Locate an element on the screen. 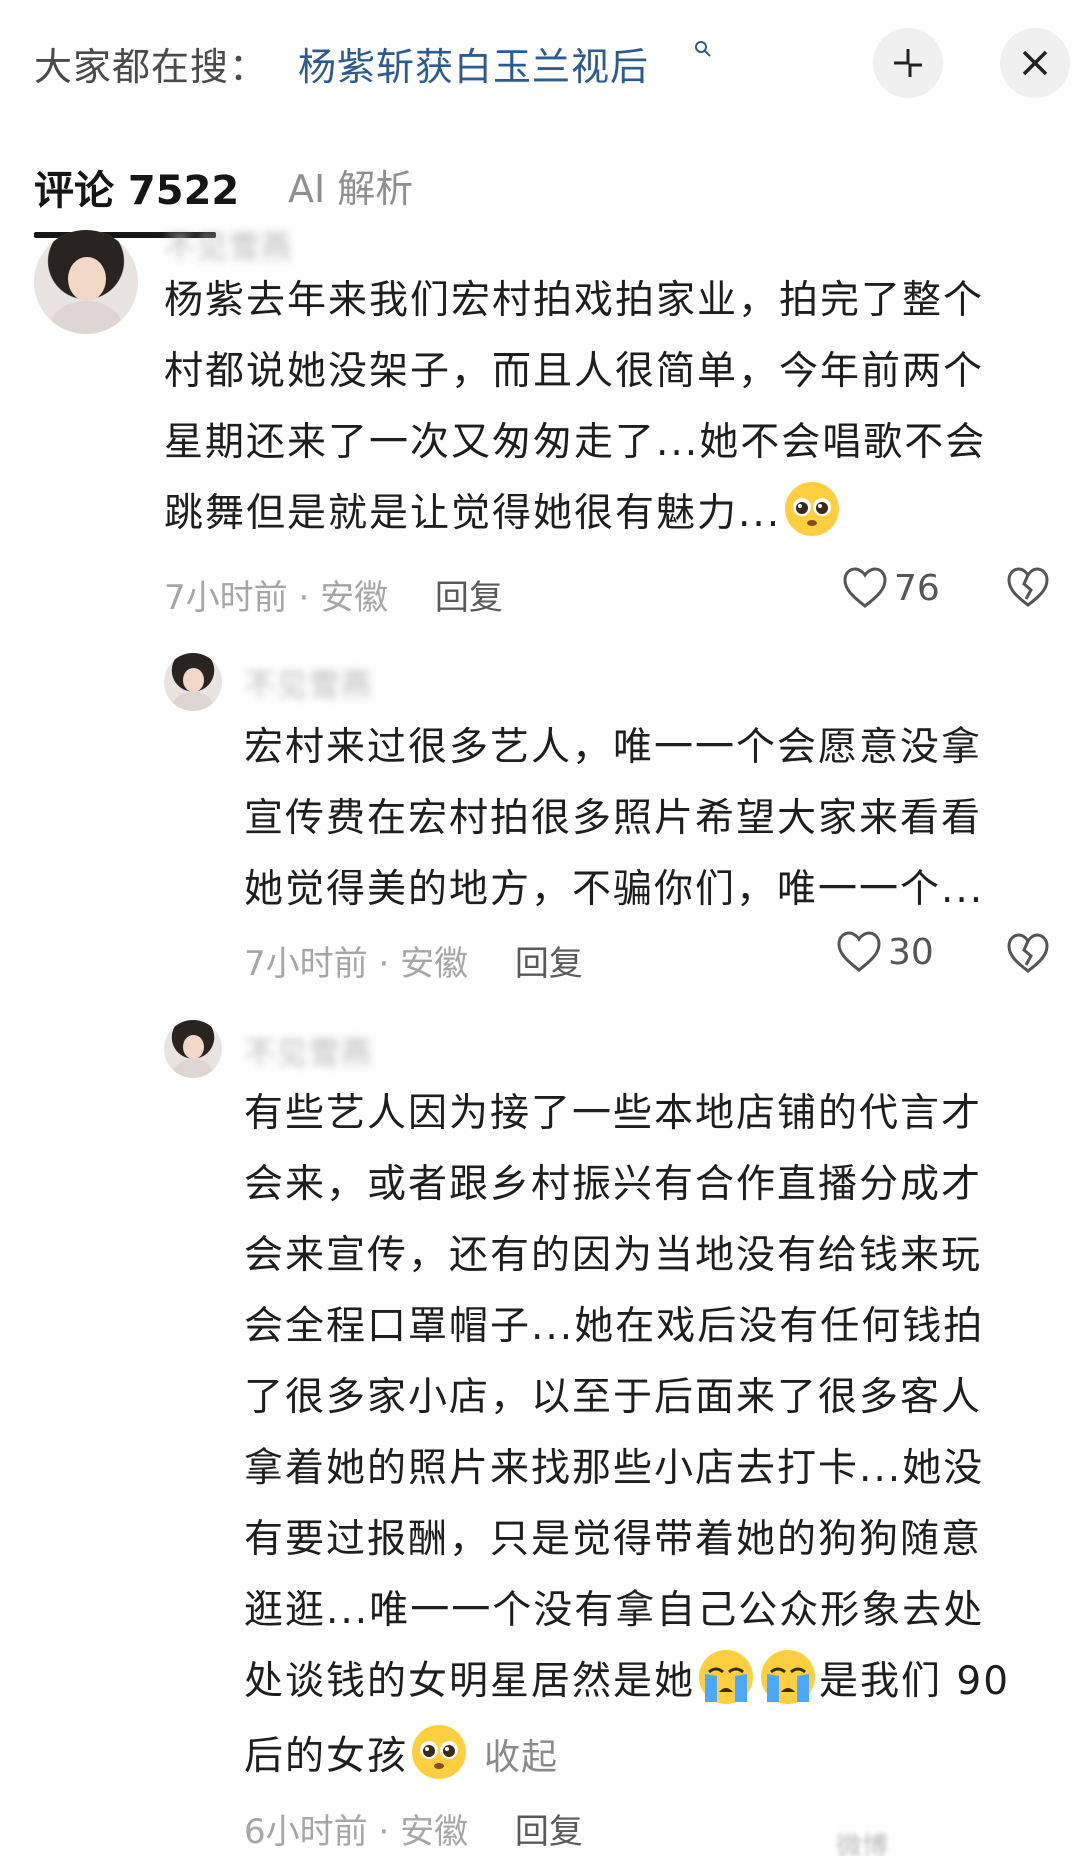 This screenshot has height=1856, width=1080. minimize-button is located at coordinates (908, 63).